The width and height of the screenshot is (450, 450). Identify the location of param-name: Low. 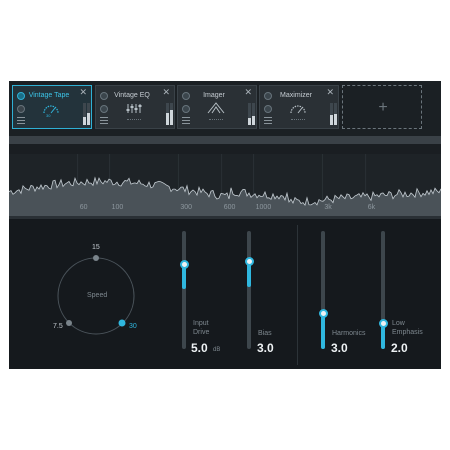
(398, 323).